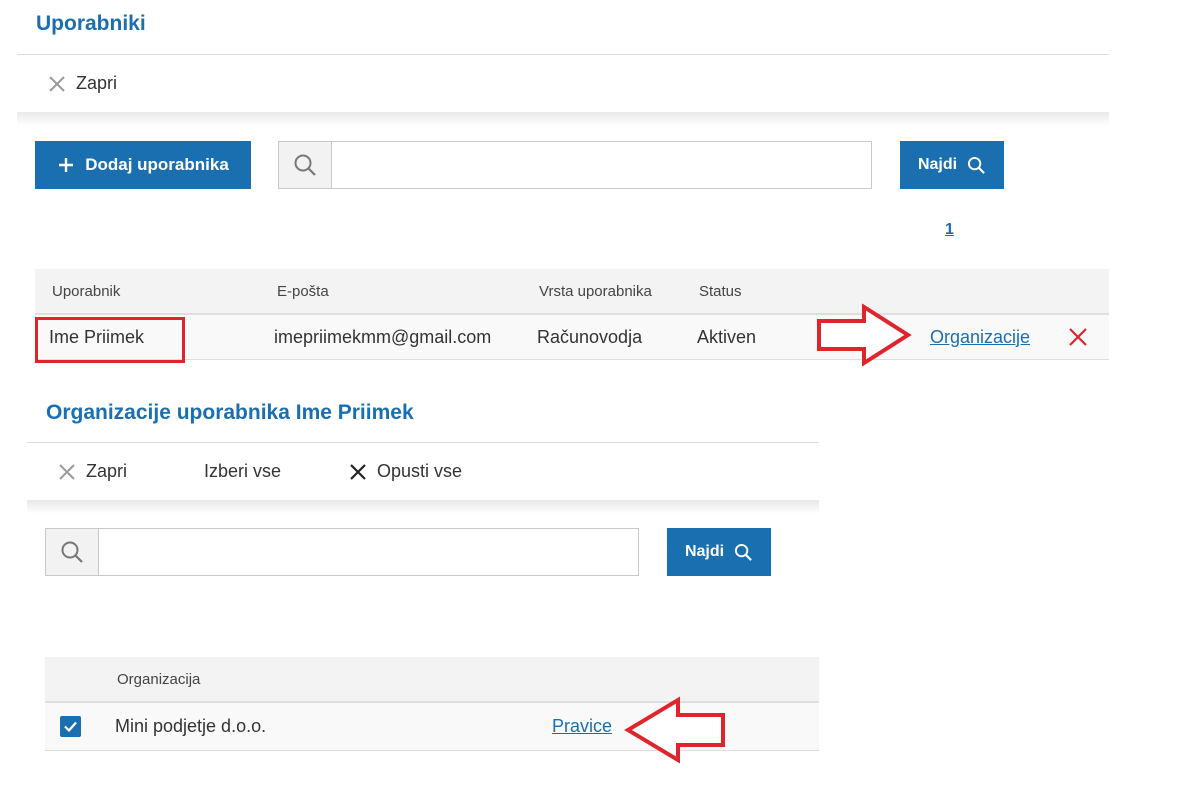 This screenshot has width=1183, height=785. I want to click on cell-email: imepriimekmm@gmail.com, so click(383, 336).